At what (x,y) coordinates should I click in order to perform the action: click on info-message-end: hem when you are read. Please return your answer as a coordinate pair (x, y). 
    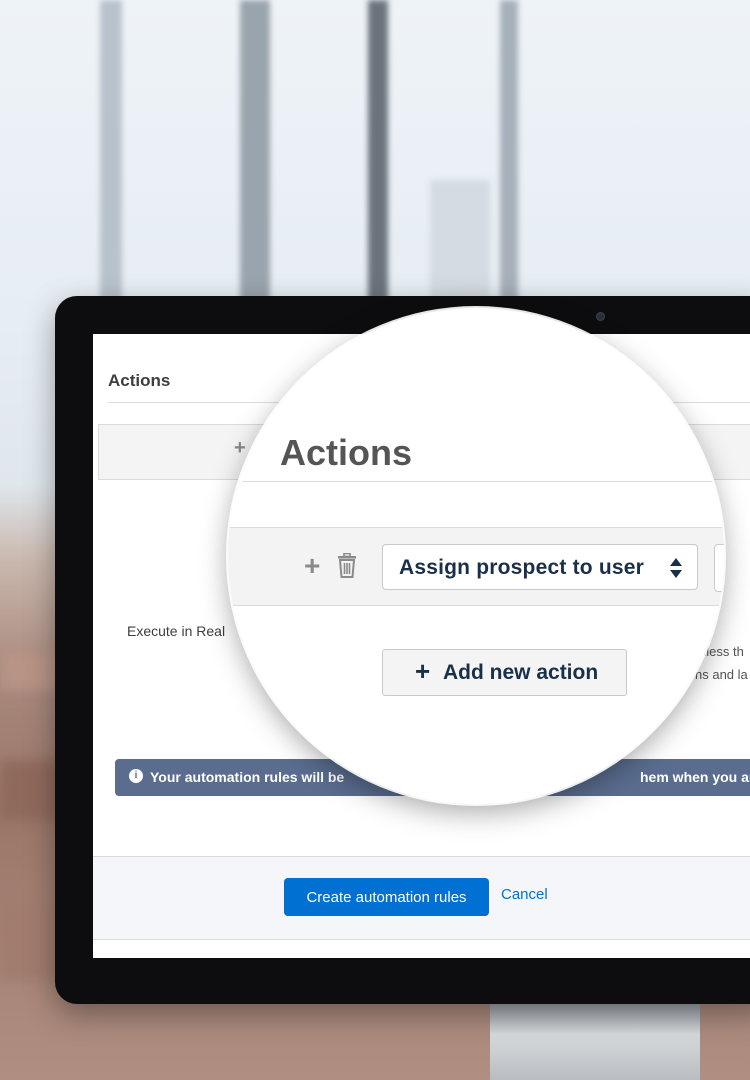
    Looking at the image, I should click on (695, 777).